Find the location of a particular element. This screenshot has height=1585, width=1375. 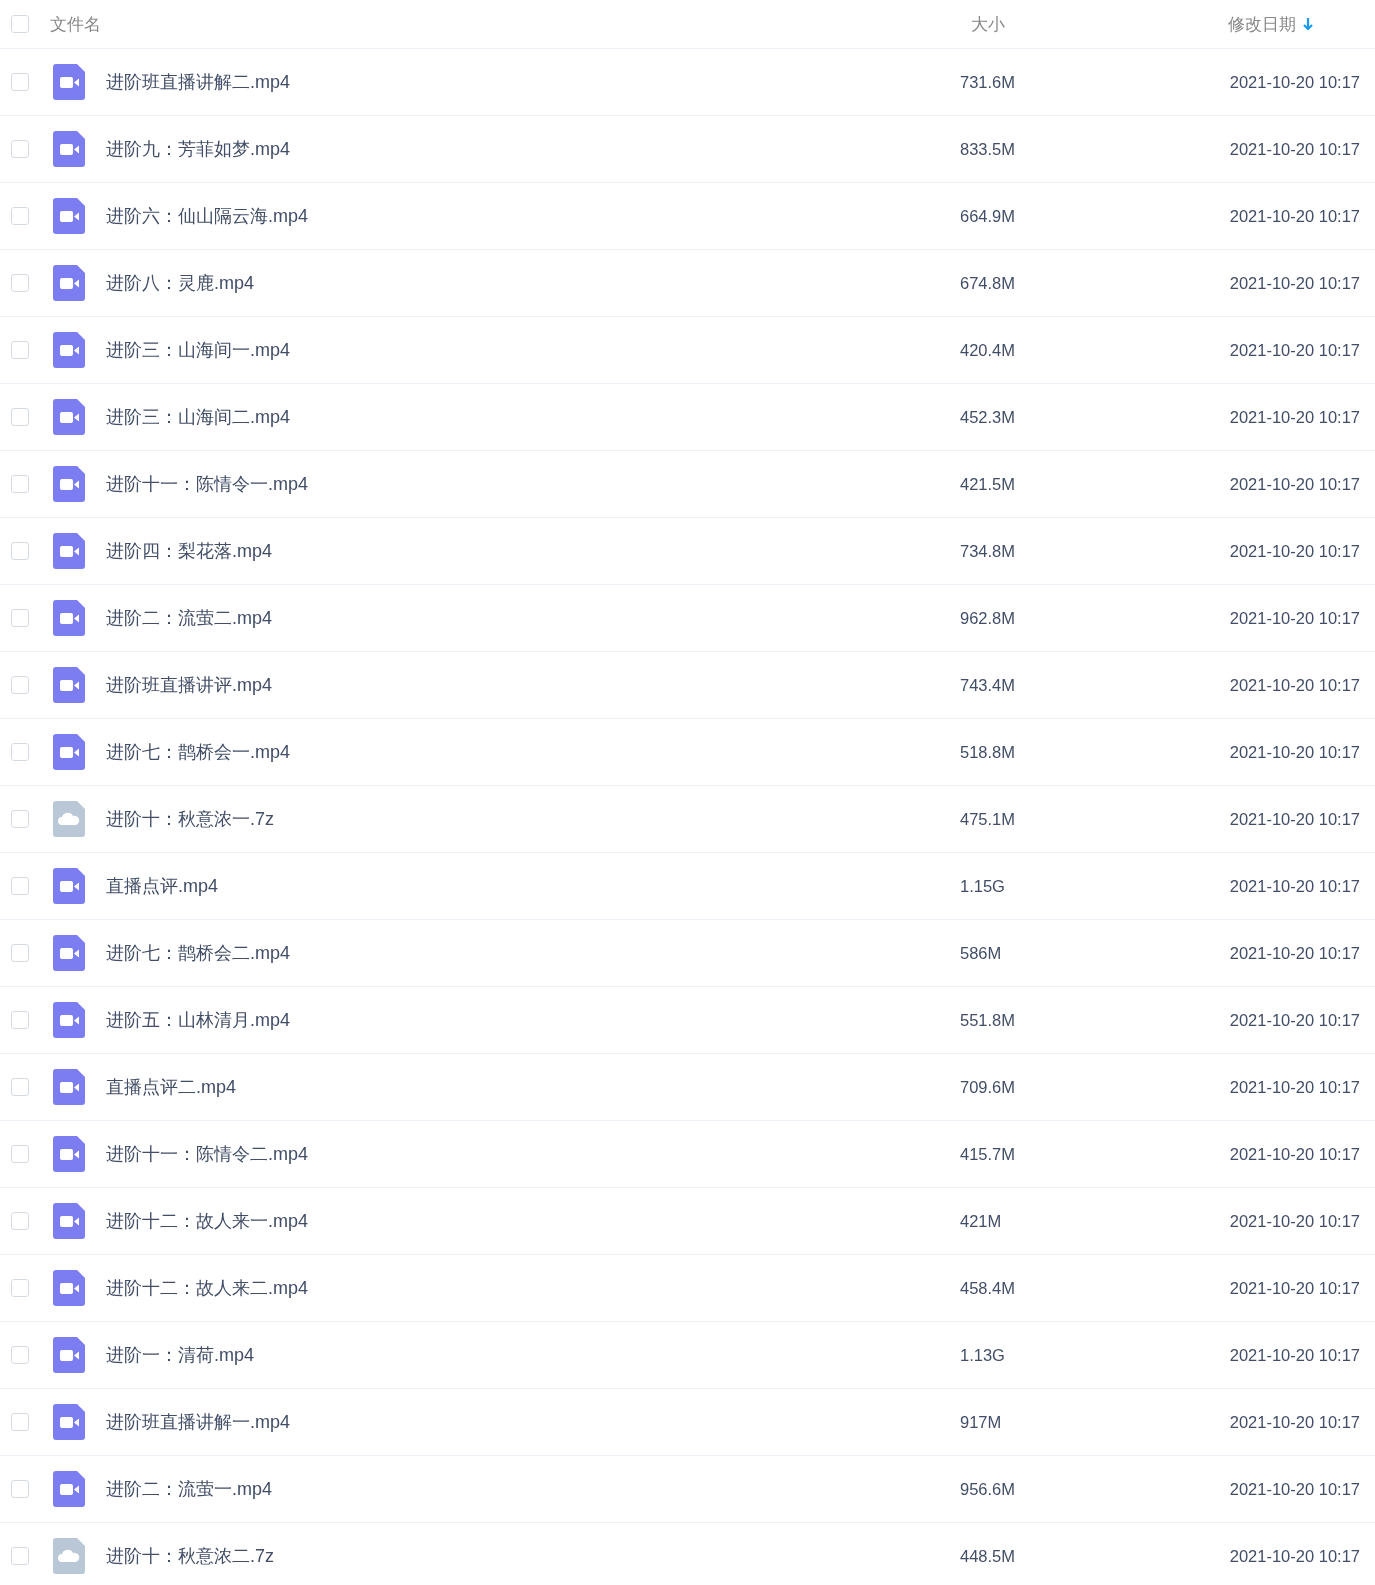

file-name: 进阶二：流萤一.mp4 is located at coordinates (189, 1489).